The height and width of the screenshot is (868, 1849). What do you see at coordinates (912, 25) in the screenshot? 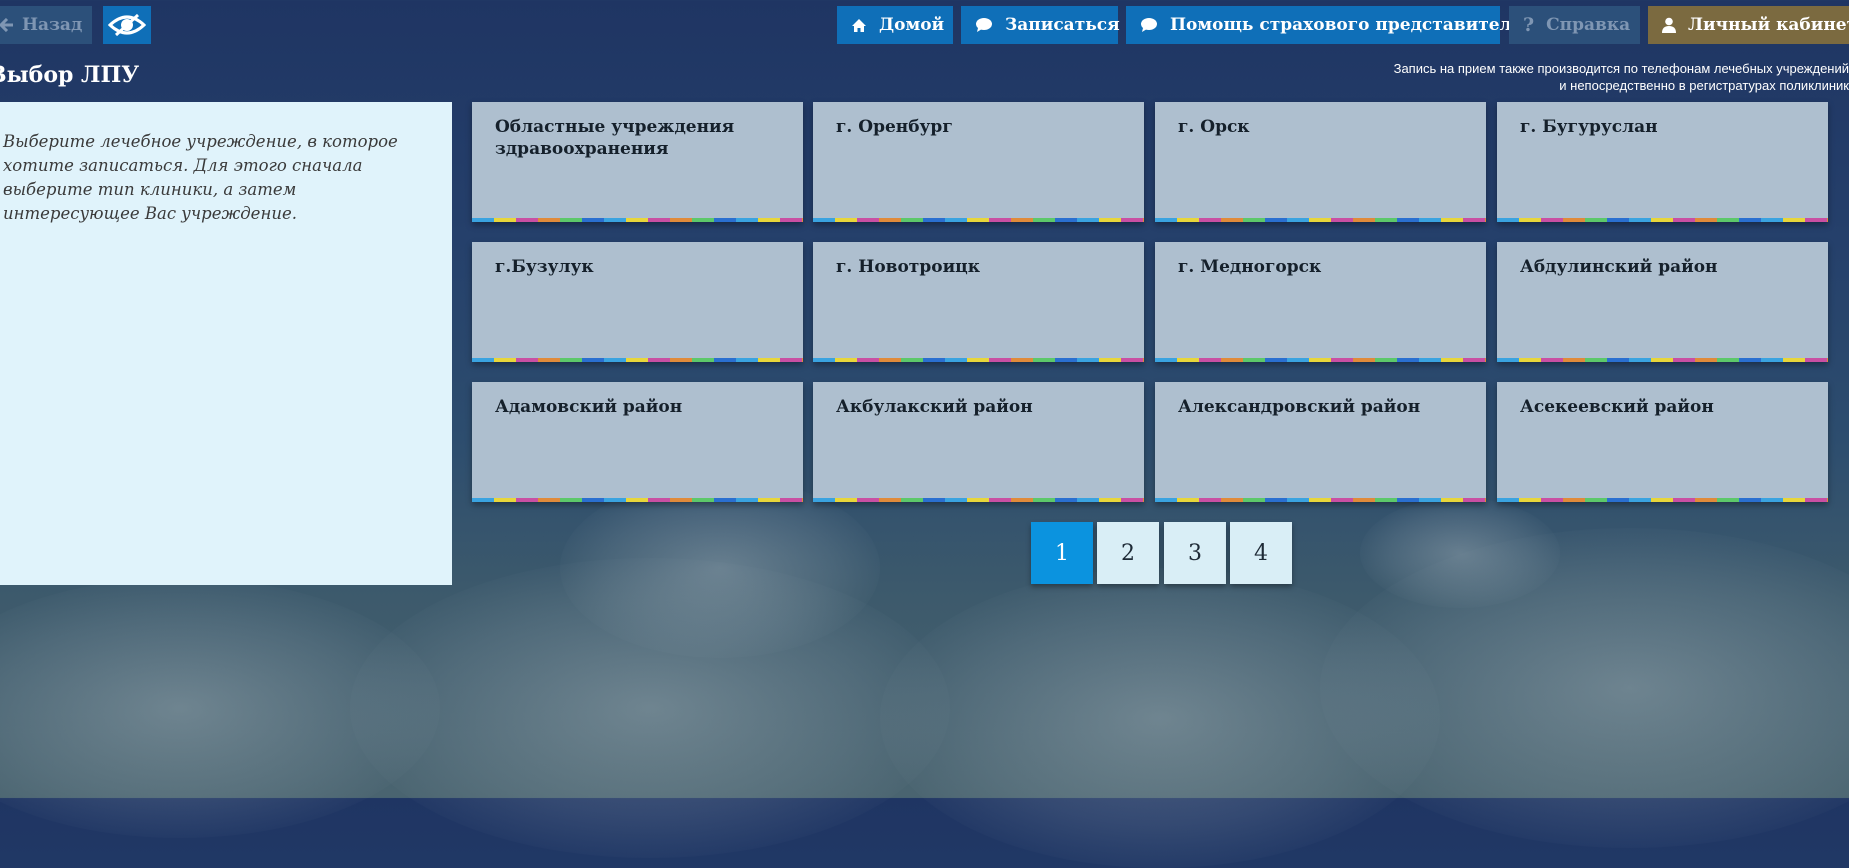
I see `home-button-label: Домой` at bounding box center [912, 25].